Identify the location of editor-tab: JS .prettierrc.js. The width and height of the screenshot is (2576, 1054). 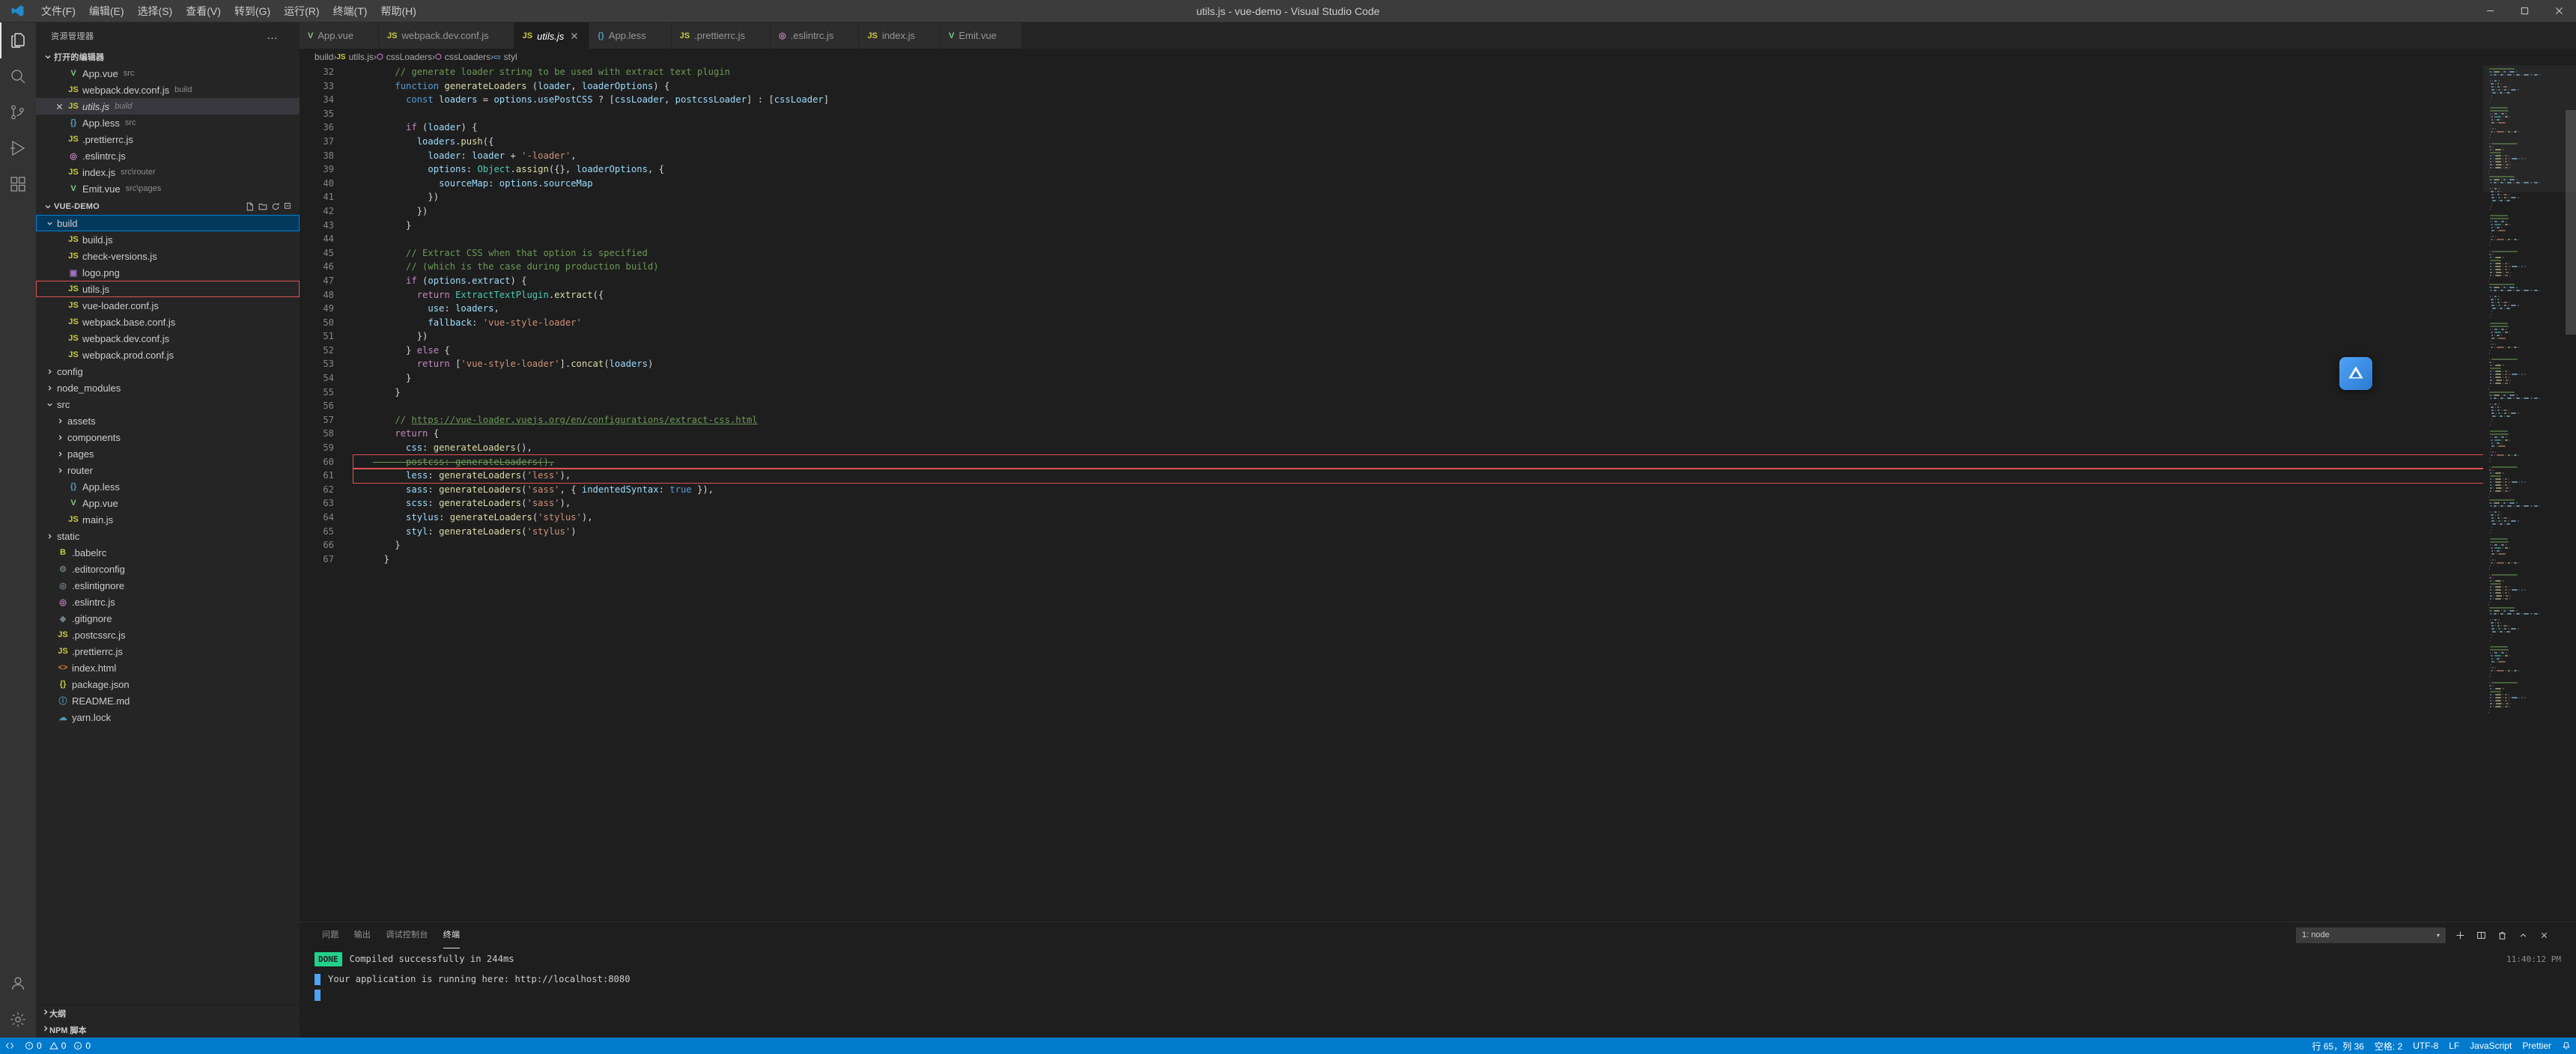
(721, 35).